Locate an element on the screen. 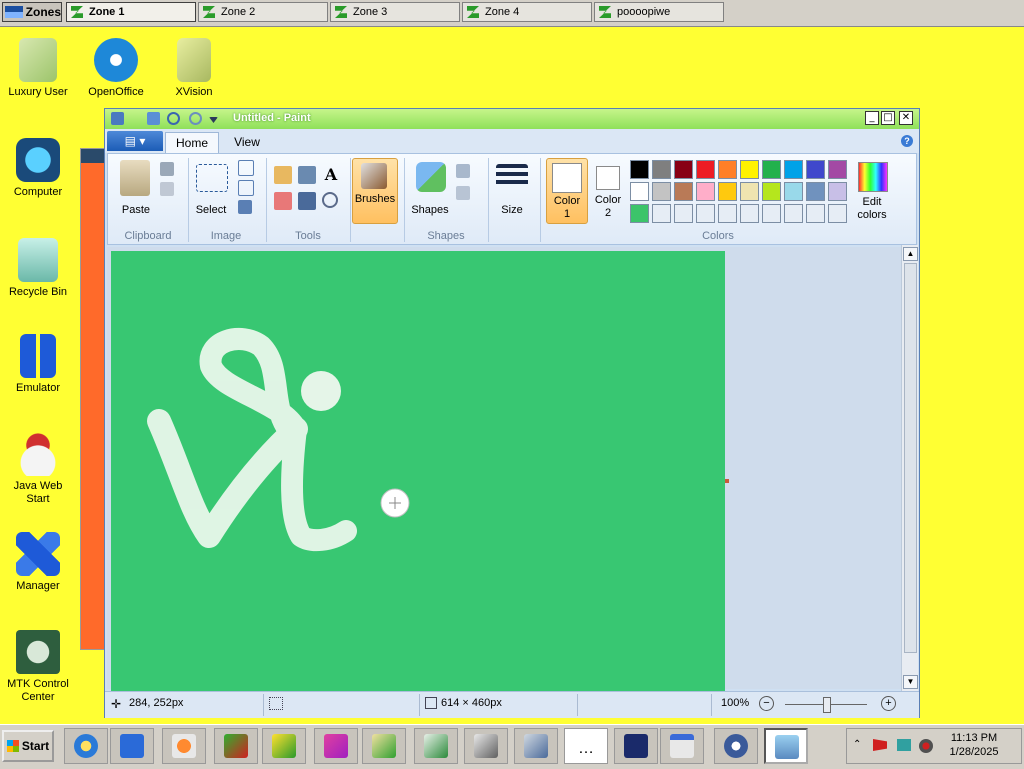 The height and width of the screenshot is (769, 1024). minimize-button: _ is located at coordinates (872, 118).